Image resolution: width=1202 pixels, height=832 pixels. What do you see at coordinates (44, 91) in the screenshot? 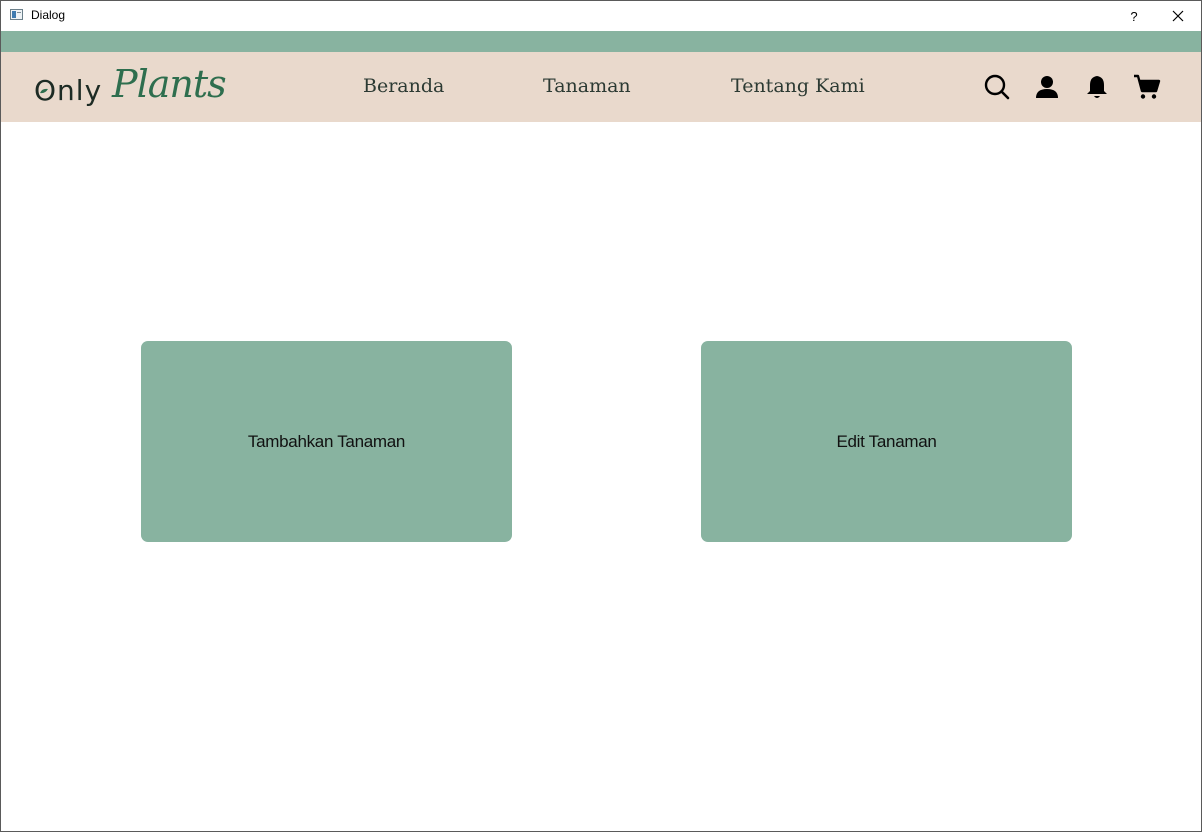
I see `leaf-icon` at bounding box center [44, 91].